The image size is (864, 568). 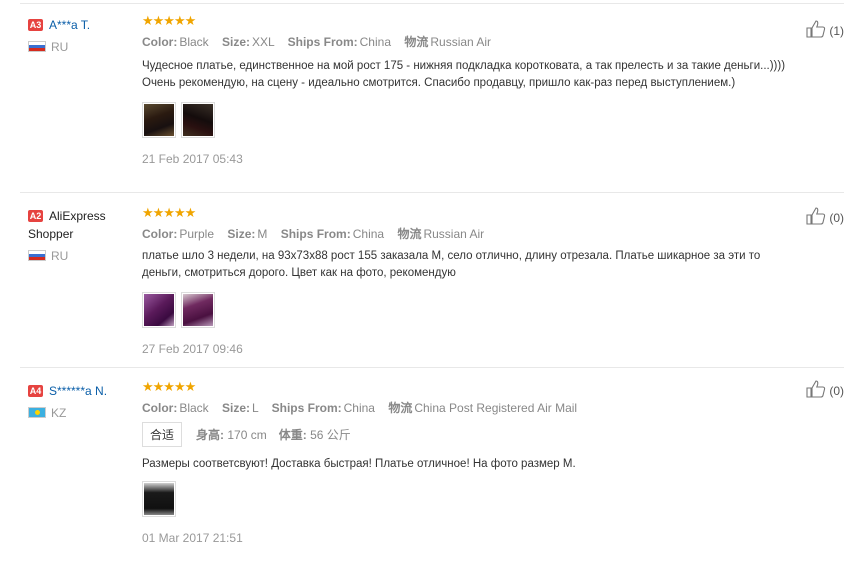 What do you see at coordinates (197, 234) in the screenshot?
I see `attr-value: Purple` at bounding box center [197, 234].